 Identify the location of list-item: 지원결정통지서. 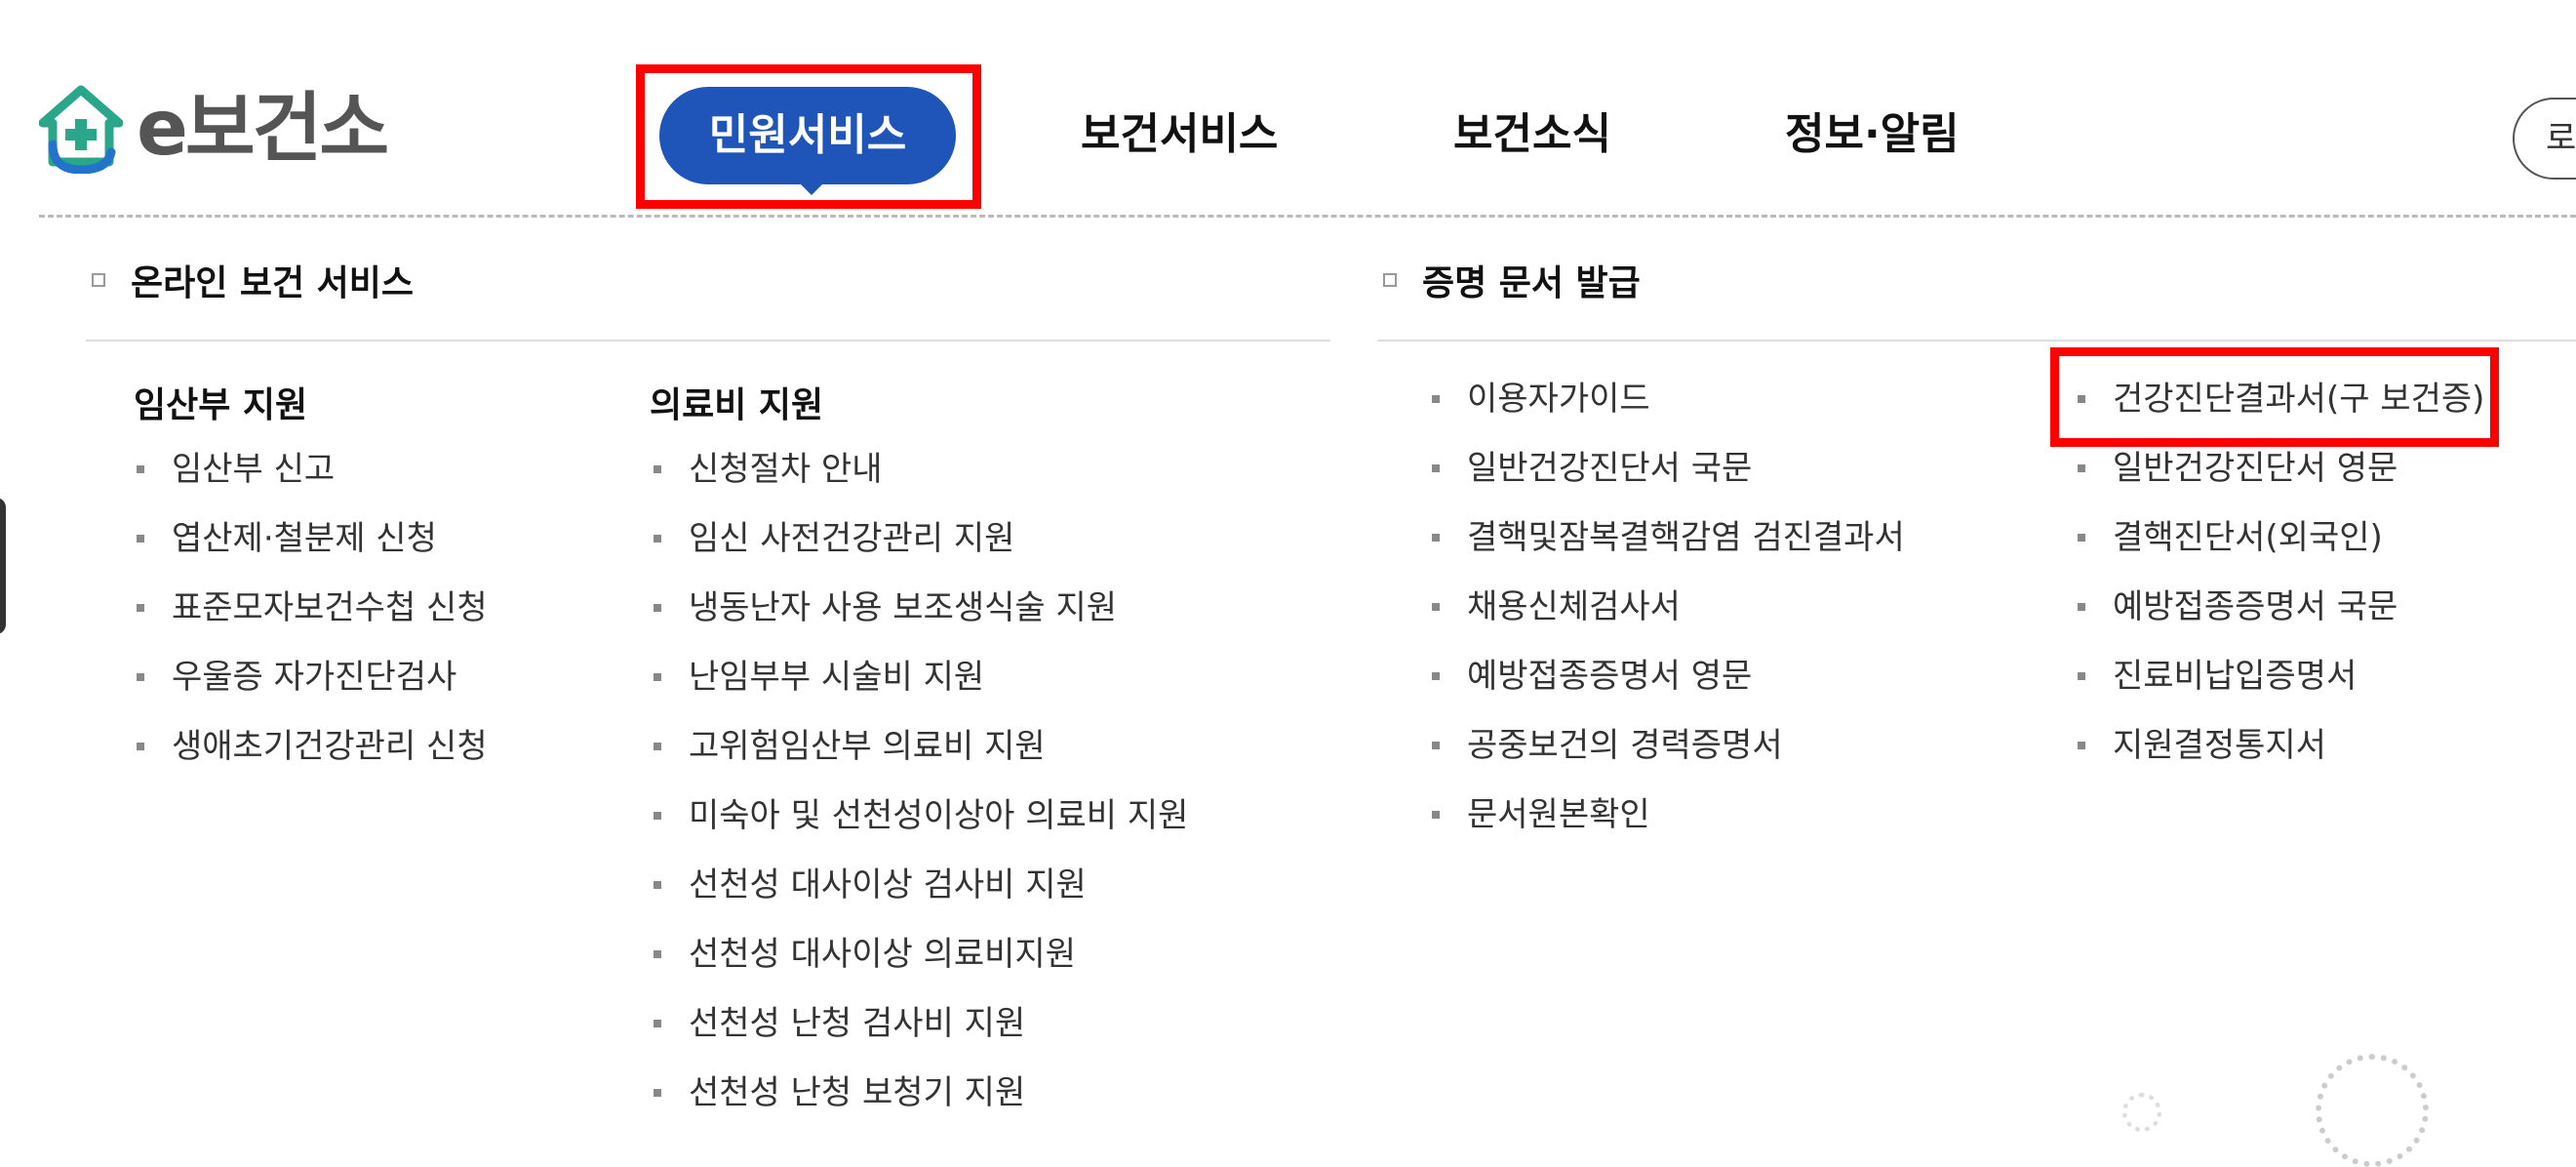
(2281, 754).